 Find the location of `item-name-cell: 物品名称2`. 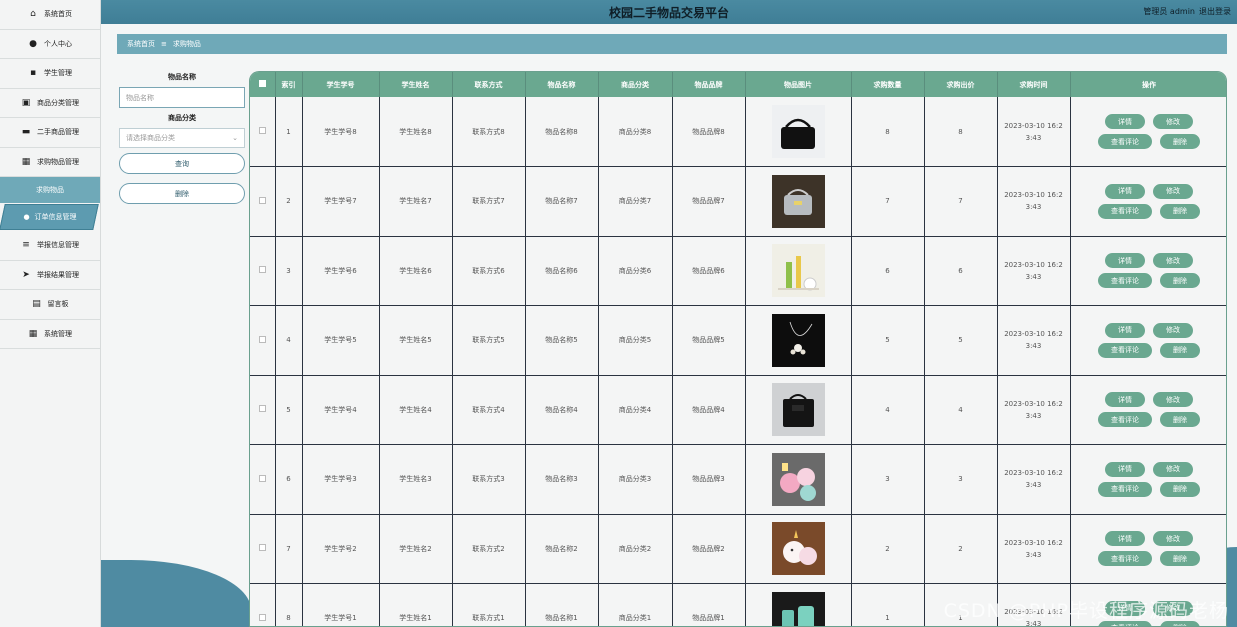

item-name-cell: 物品名称2 is located at coordinates (562, 549).